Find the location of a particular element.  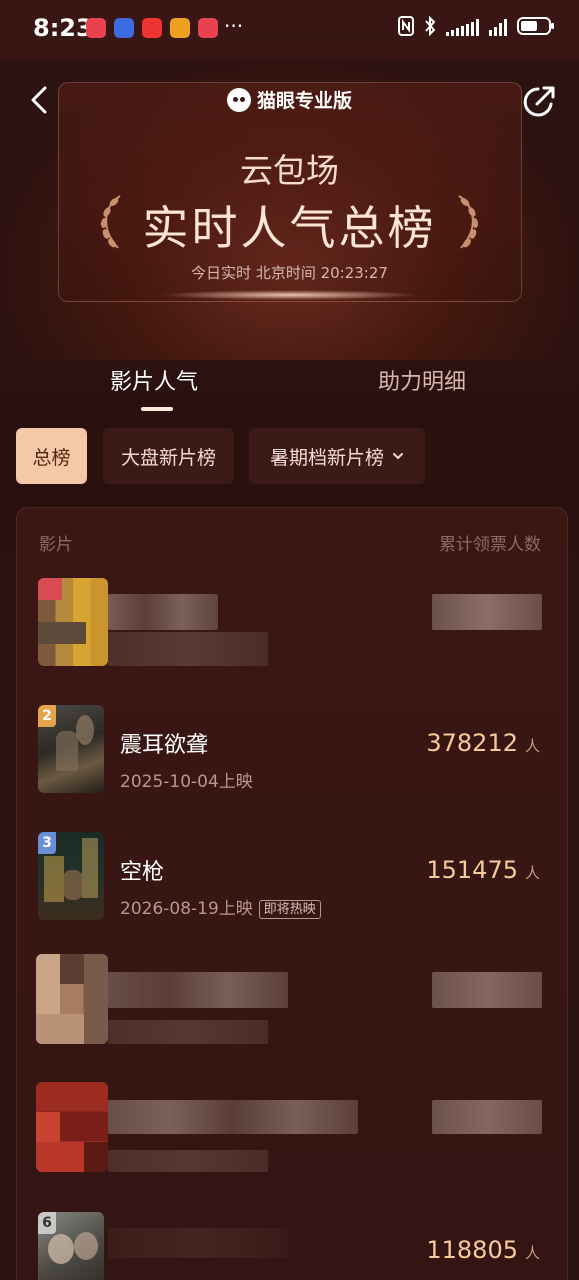

tab-movie-popularity: 影片人气 is located at coordinates (154, 380).